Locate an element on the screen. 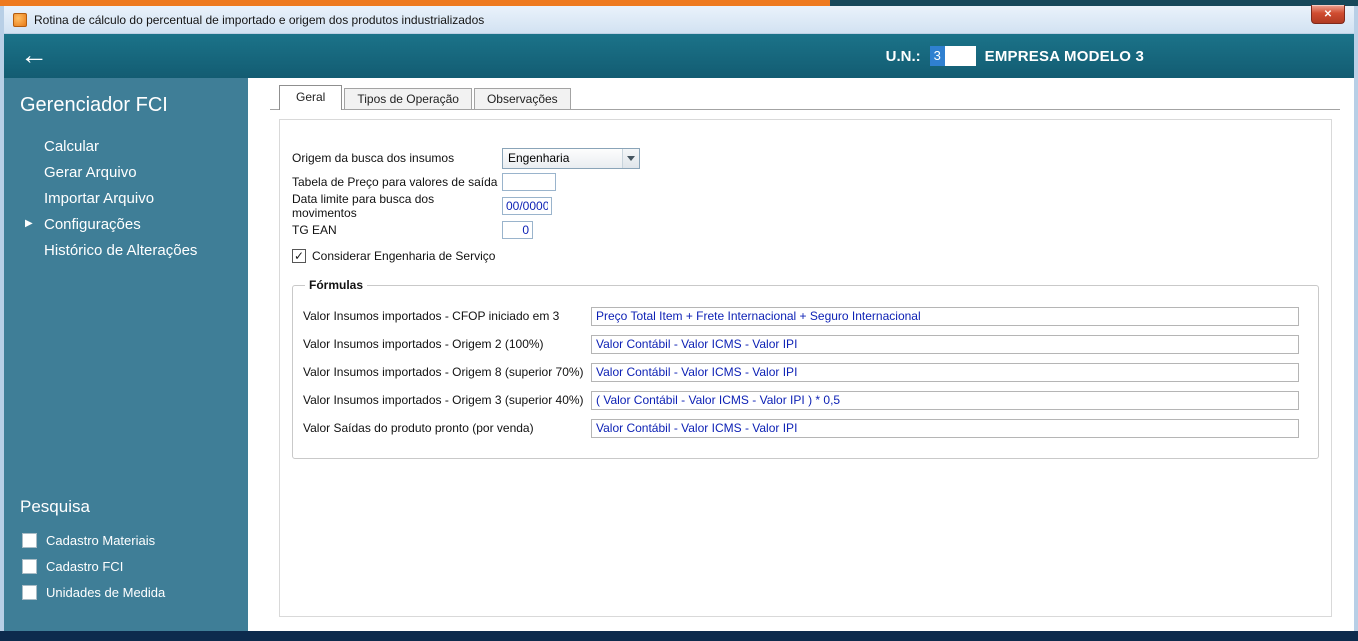 The height and width of the screenshot is (641, 1358). sidebar-title: Gerenciador FCI is located at coordinates (94, 105).